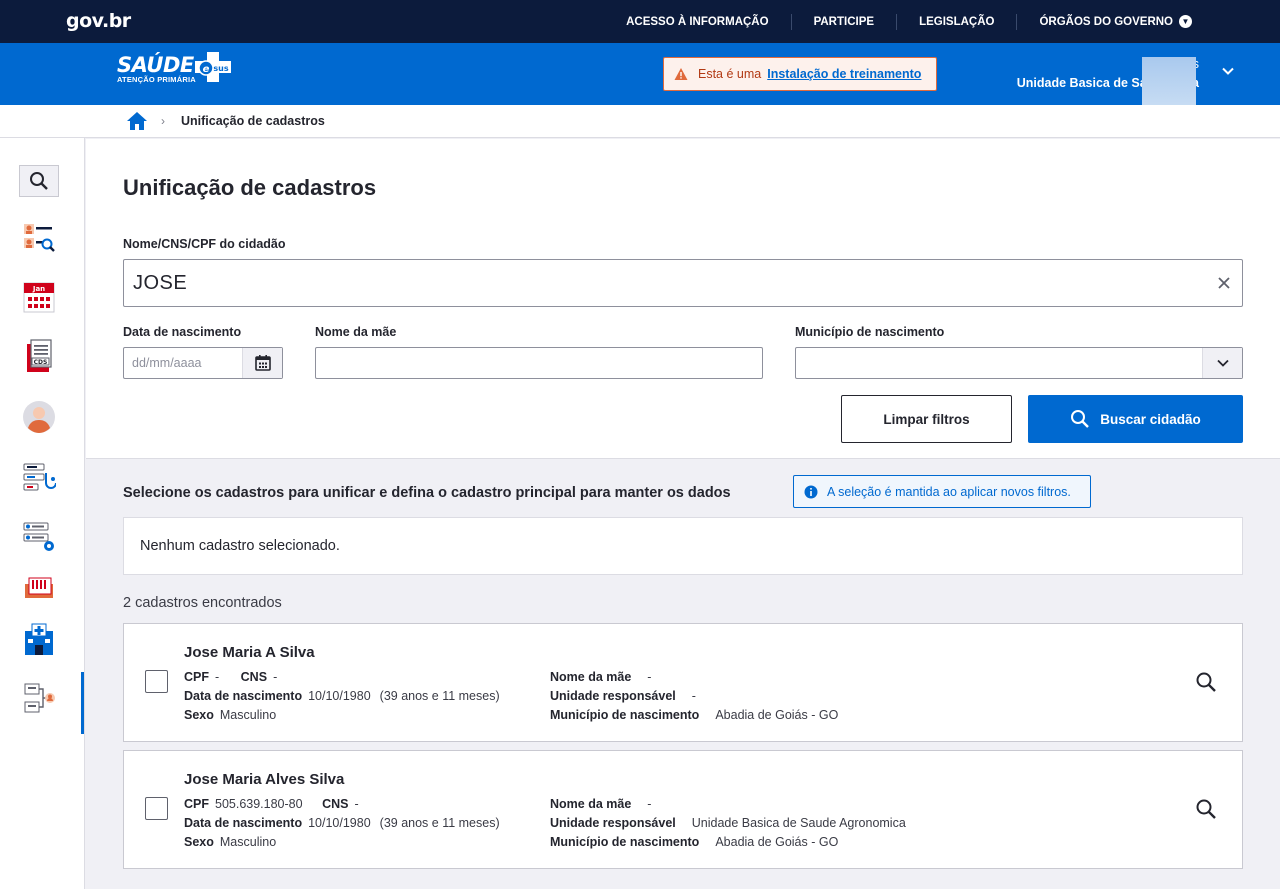 Image resolution: width=1280 pixels, height=889 pixels. I want to click on search-input-value: JOSE, so click(160, 282).